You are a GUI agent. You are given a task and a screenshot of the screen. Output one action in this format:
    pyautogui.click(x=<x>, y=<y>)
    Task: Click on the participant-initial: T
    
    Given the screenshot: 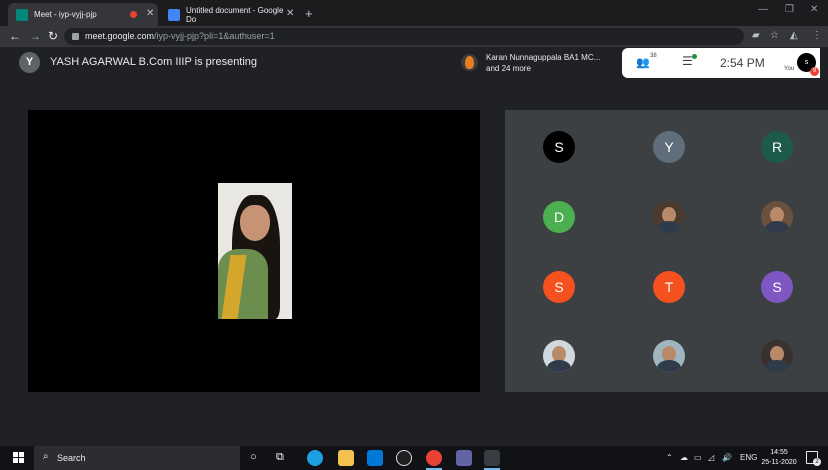 What is the action you would take?
    pyautogui.click(x=669, y=287)
    